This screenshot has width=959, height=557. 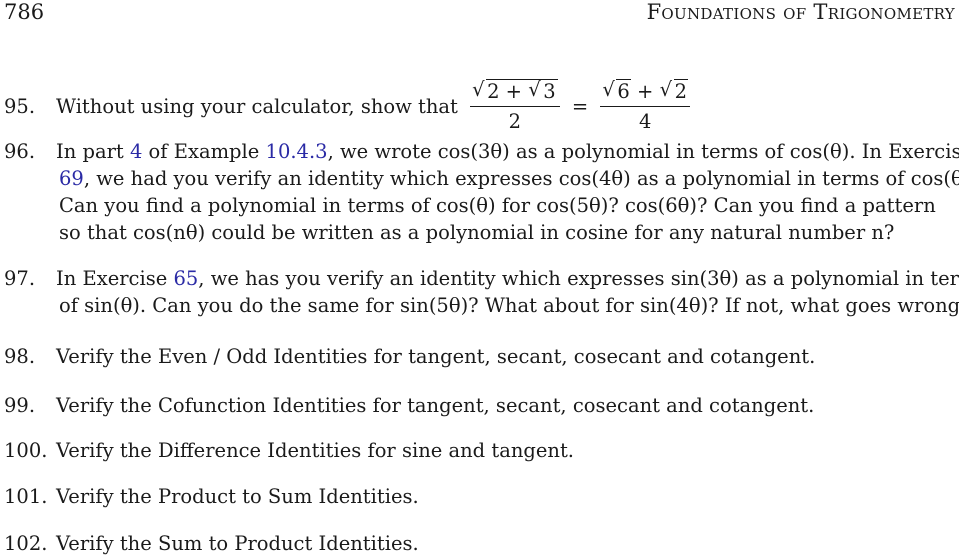 I want to click on rhs-denominator: 4, so click(x=645, y=121).